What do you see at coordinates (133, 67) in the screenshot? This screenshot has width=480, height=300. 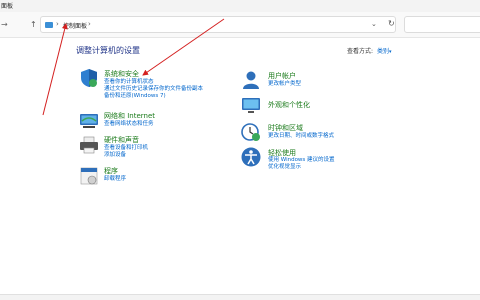 I see `annotation-arrows` at bounding box center [133, 67].